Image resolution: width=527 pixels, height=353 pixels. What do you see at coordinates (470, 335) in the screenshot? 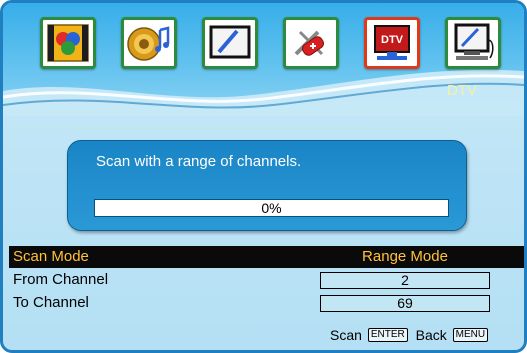
I see `menu-key-icon: MENU` at bounding box center [470, 335].